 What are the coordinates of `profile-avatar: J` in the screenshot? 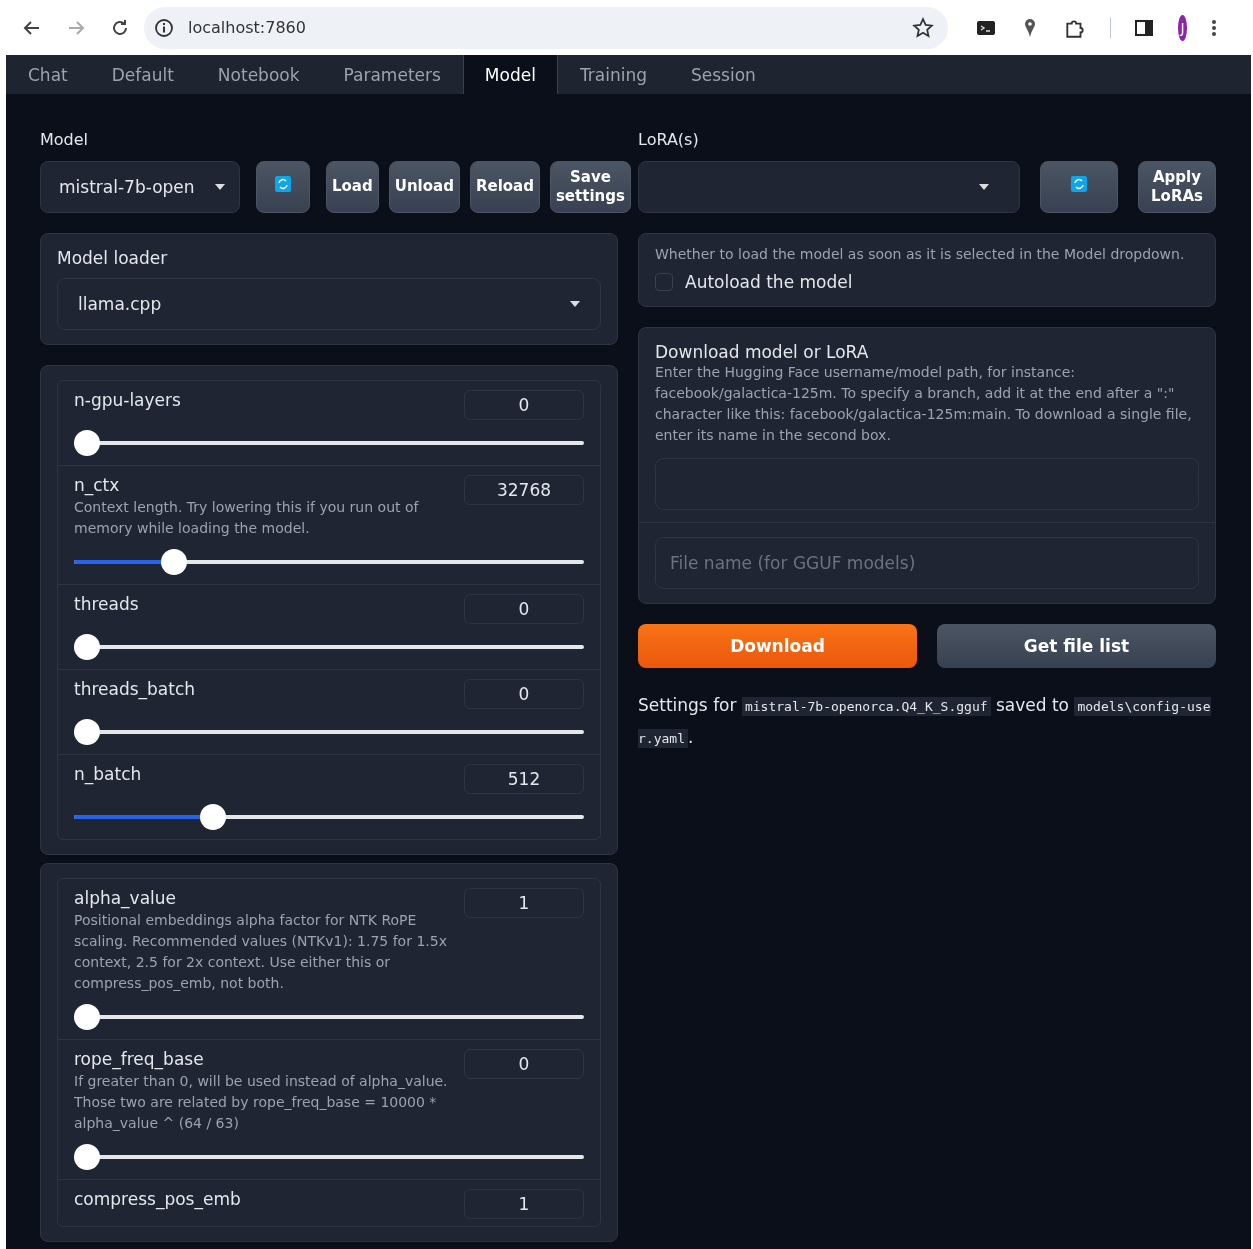 It's located at (1182, 27).